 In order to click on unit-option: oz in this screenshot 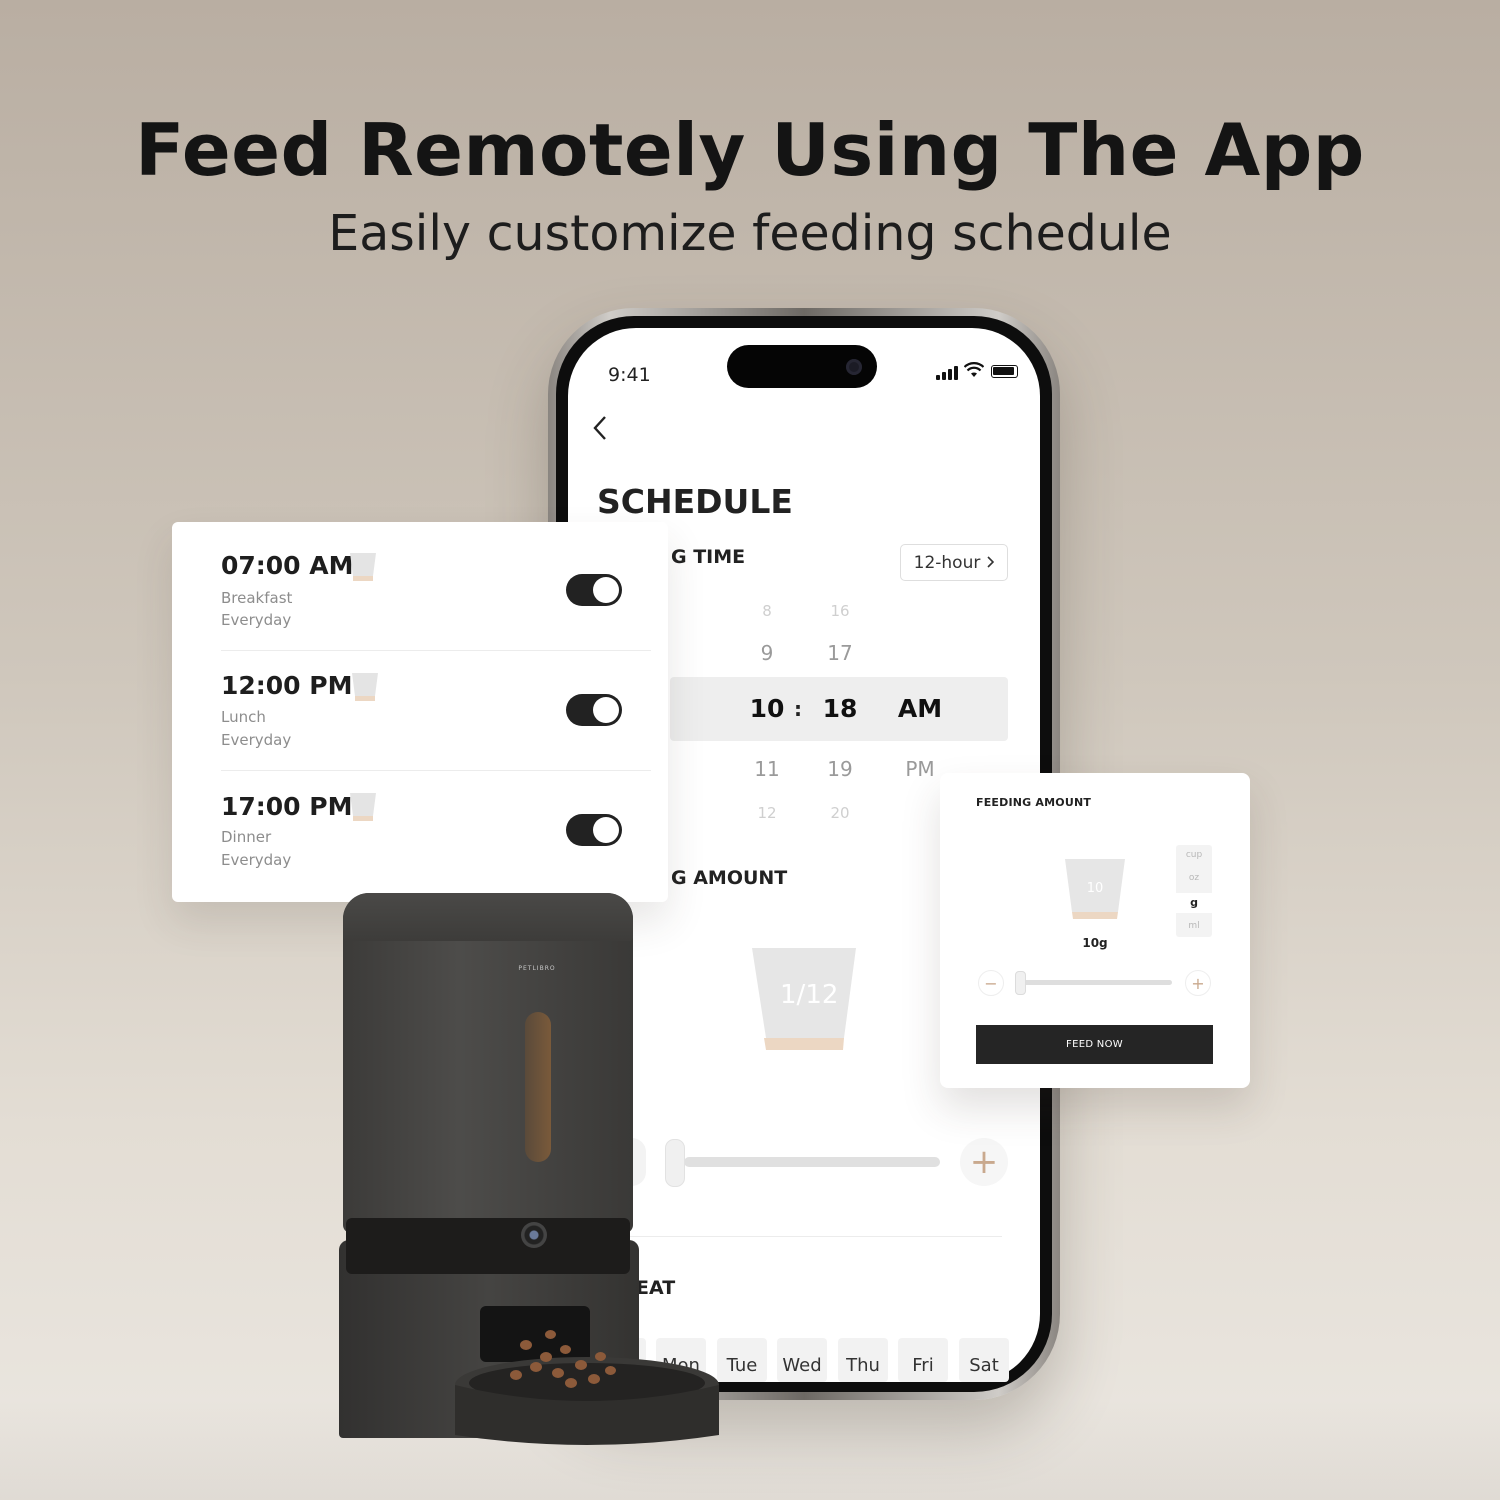, I will do `click(1194, 883)`.